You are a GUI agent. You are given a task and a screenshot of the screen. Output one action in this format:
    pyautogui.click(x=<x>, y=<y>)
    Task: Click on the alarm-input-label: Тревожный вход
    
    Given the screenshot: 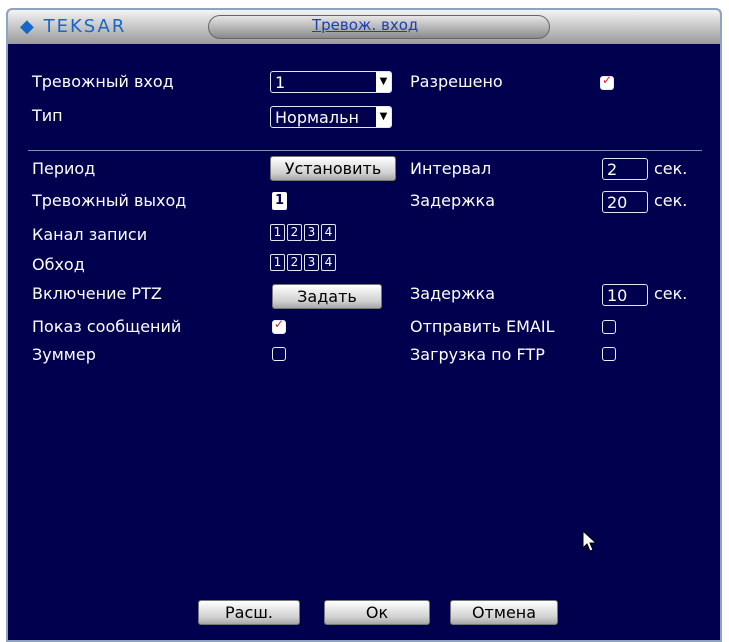 What is the action you would take?
    pyautogui.click(x=103, y=81)
    